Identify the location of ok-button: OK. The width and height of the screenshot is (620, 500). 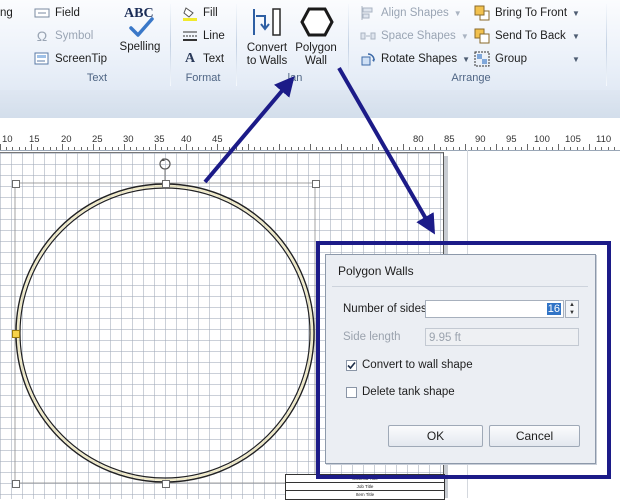
(435, 436).